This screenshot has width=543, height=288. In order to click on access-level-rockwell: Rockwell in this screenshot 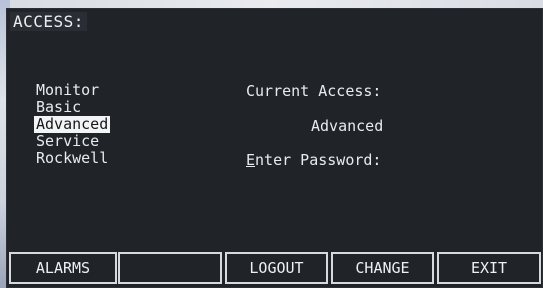, I will do `click(72, 158)`.